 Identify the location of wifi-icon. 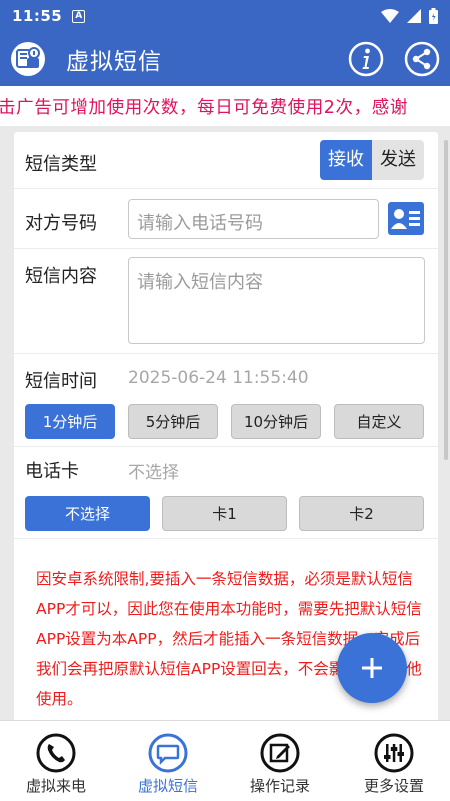
(390, 16).